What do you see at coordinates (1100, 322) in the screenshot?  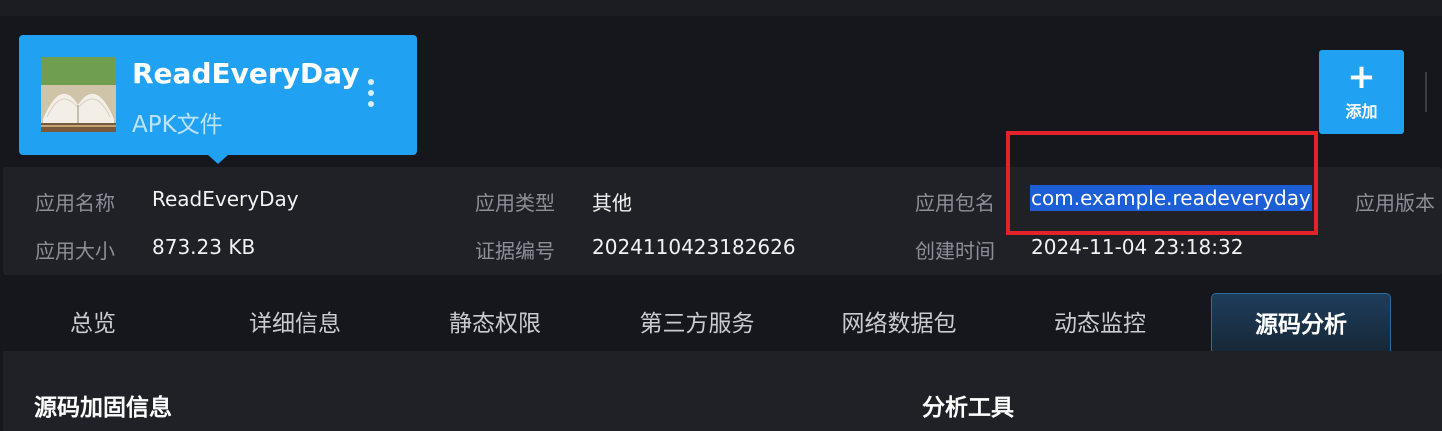 I see `tab-dynamic-monitoring: 动态监控` at bounding box center [1100, 322].